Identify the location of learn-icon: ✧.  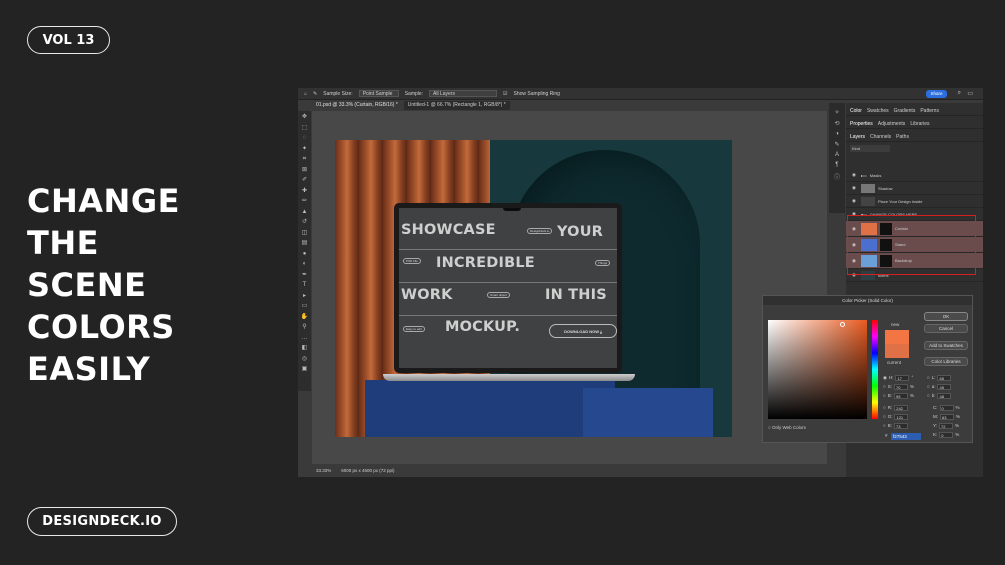
(836, 112).